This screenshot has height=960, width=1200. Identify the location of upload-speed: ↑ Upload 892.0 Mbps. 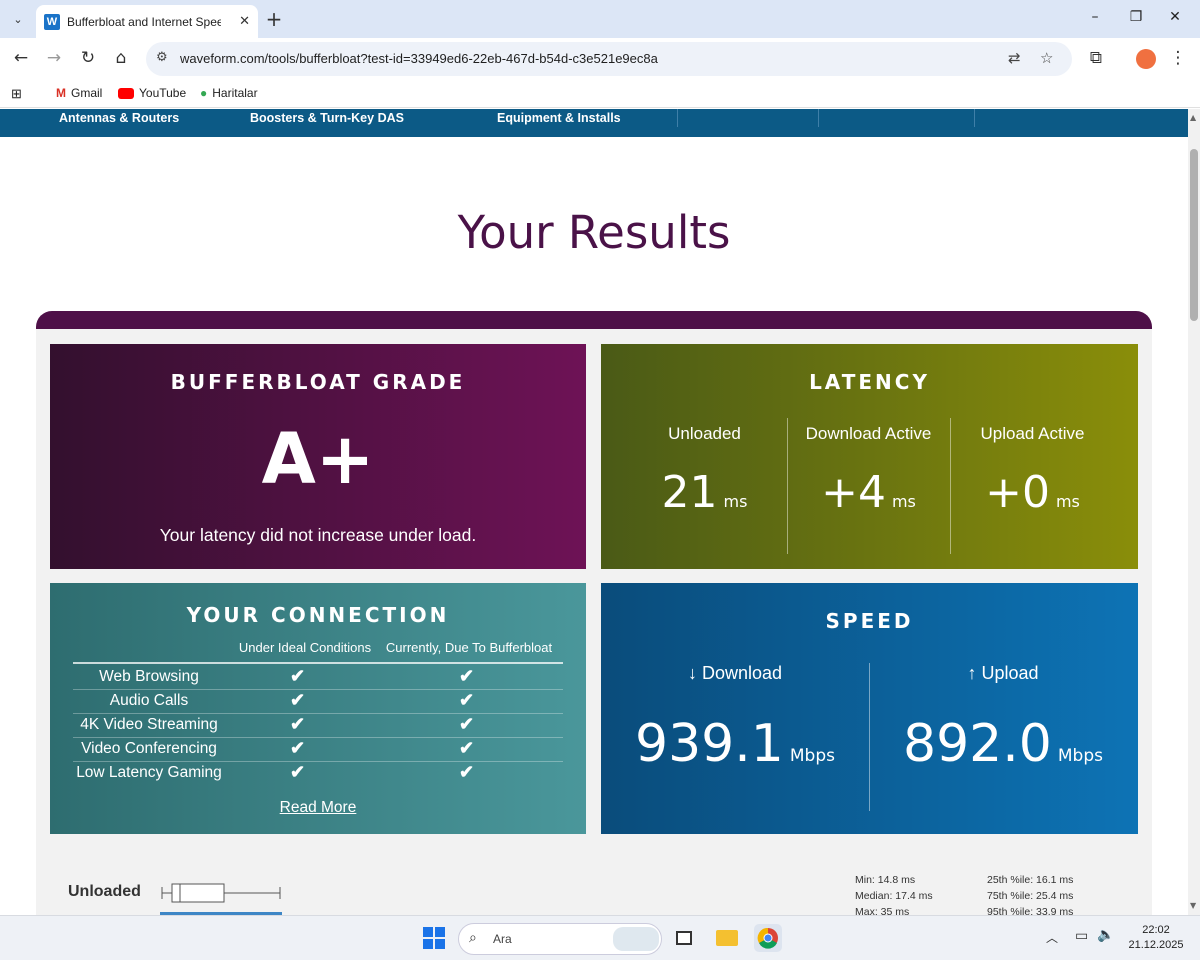
(1003, 718).